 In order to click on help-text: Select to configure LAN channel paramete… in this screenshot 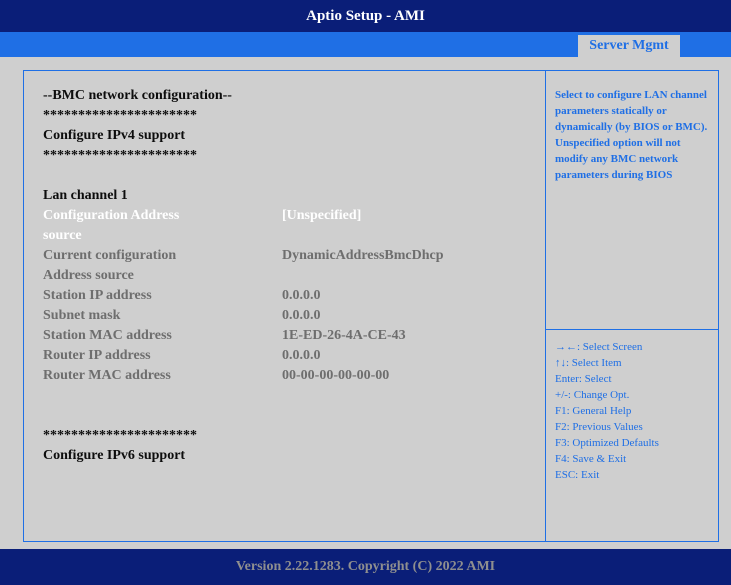, I will do `click(631, 135)`.